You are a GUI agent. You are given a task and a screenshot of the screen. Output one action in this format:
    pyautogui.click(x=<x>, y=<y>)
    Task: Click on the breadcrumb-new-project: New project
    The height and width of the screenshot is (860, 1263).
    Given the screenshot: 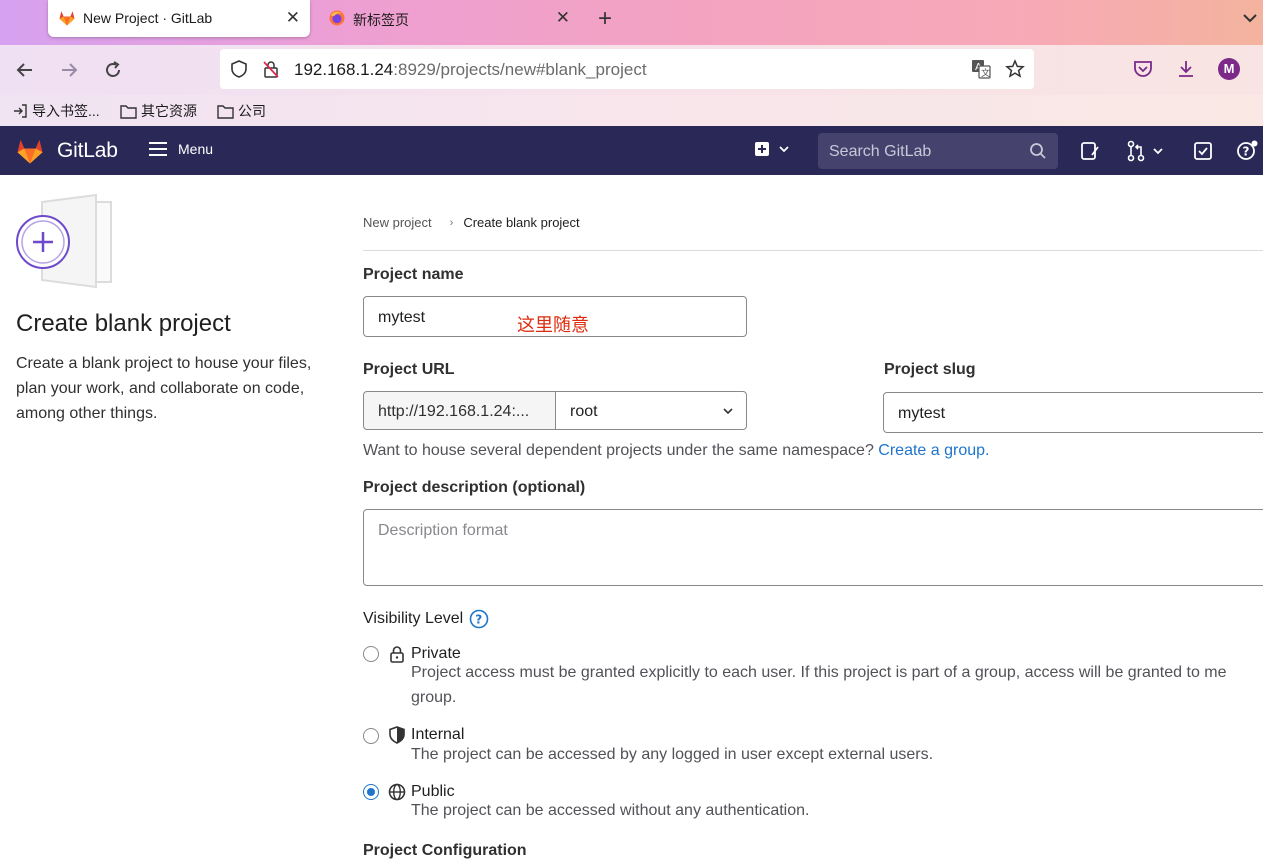 What is the action you would take?
    pyautogui.click(x=397, y=222)
    